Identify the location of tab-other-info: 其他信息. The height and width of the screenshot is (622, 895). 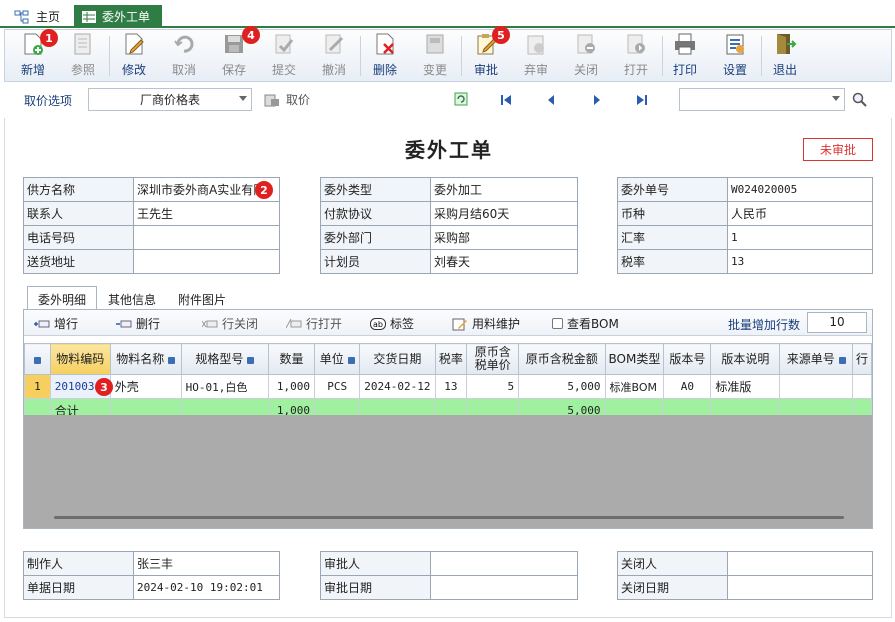
(132, 298).